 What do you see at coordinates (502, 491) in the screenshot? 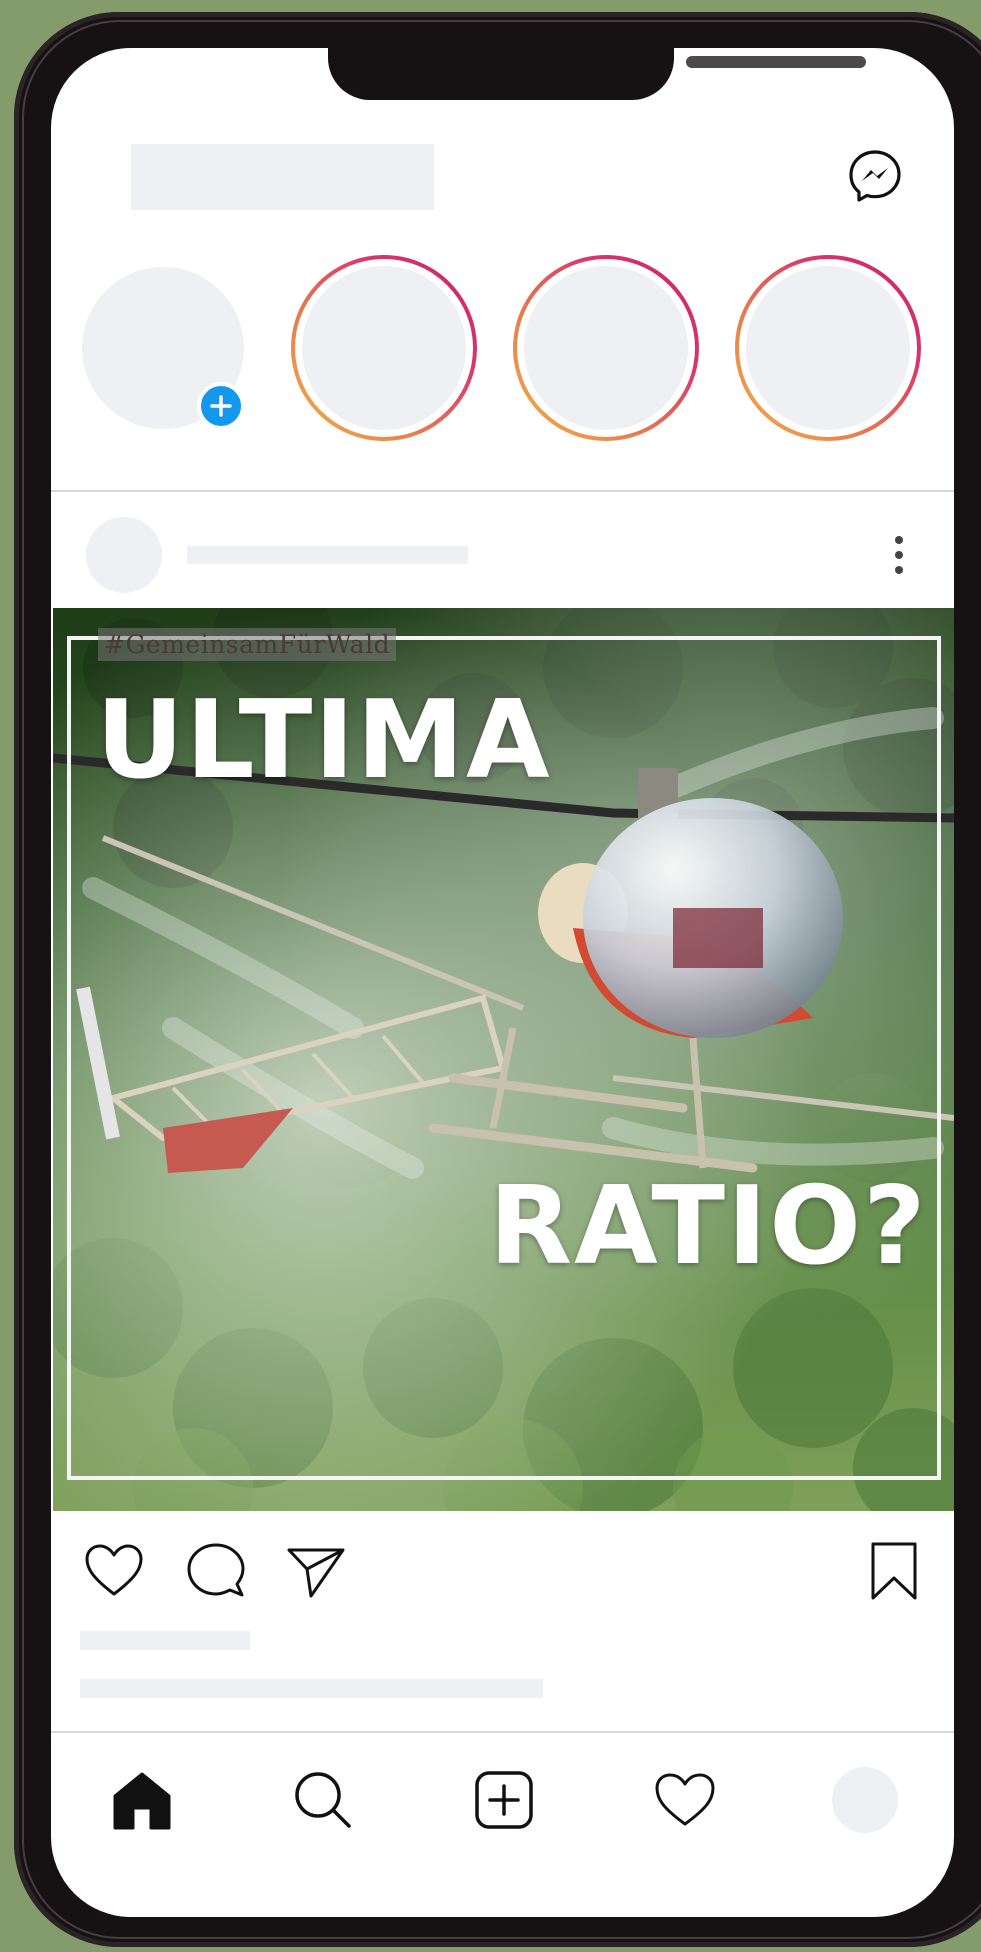
I see `stories-divider` at bounding box center [502, 491].